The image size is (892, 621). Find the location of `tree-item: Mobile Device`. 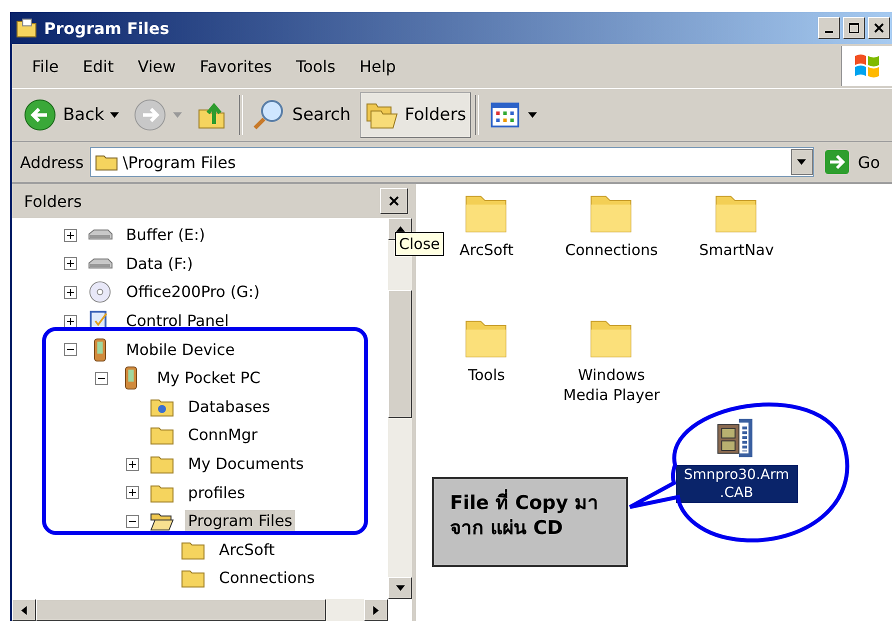

tree-item: Mobile Device is located at coordinates (180, 349).